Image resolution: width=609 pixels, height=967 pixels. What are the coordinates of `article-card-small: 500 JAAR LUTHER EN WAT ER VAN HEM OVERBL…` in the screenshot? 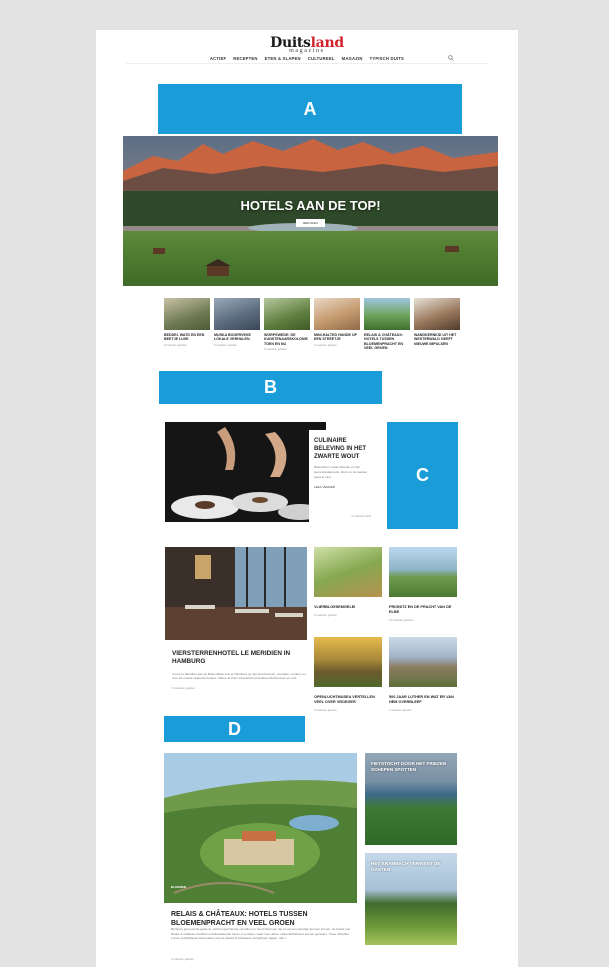 It's located at (423, 674).